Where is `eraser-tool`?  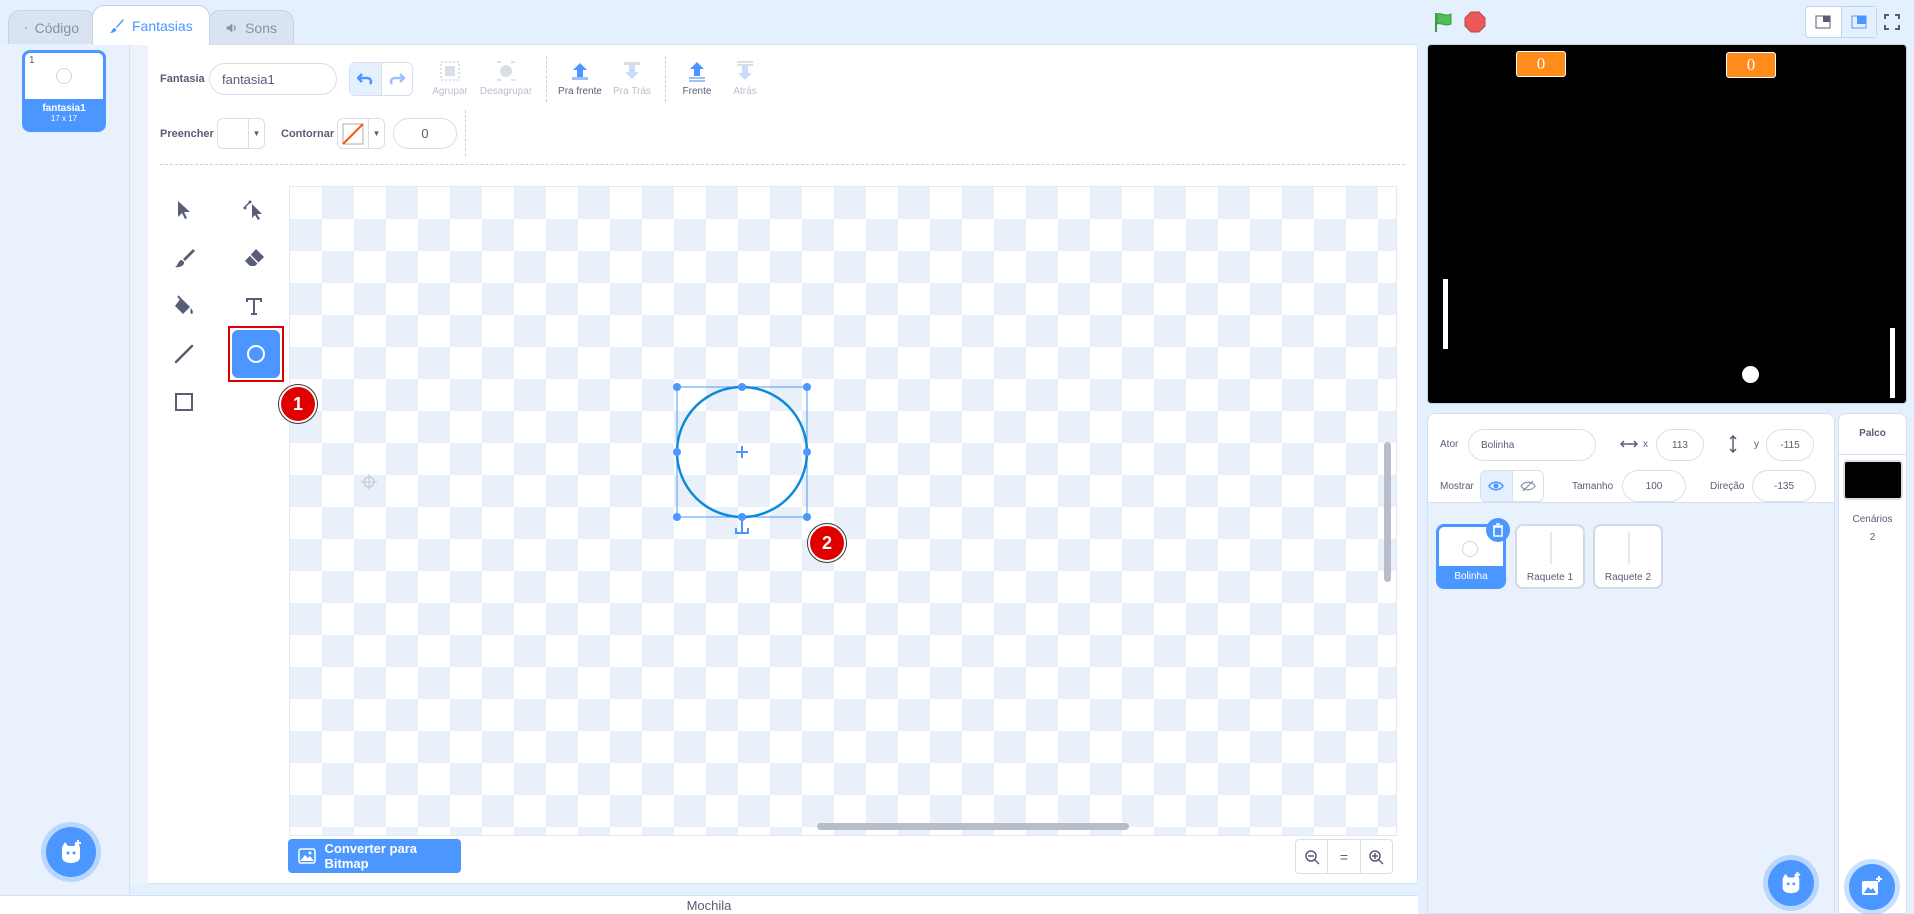
eraser-tool is located at coordinates (254, 258).